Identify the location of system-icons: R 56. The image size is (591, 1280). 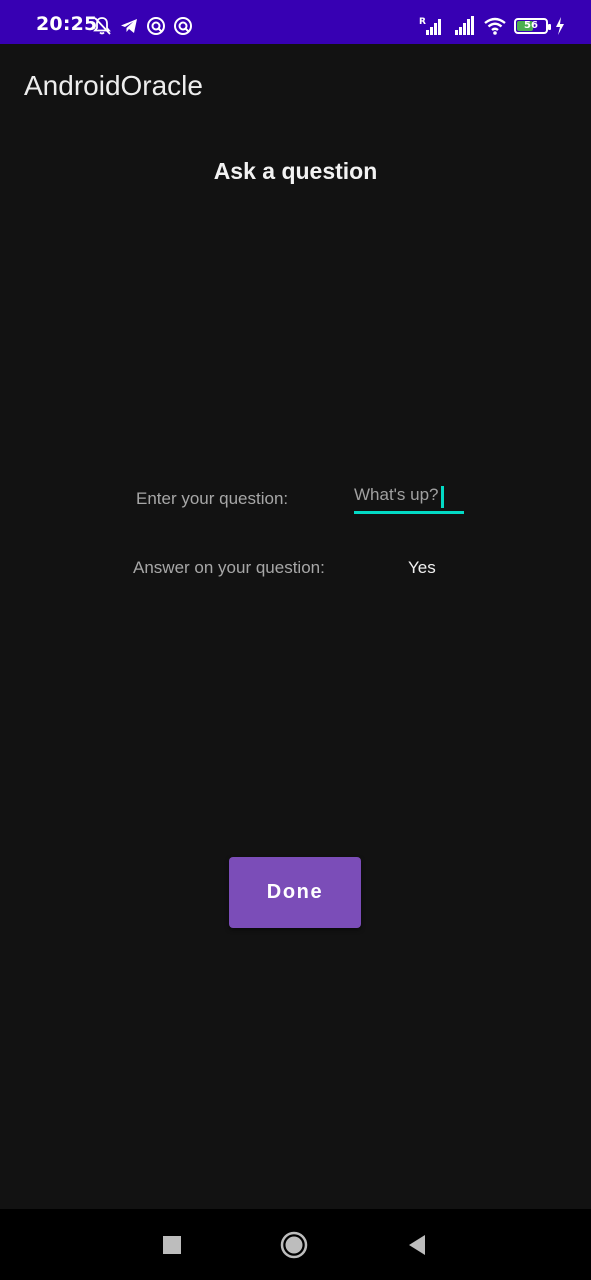
(492, 26).